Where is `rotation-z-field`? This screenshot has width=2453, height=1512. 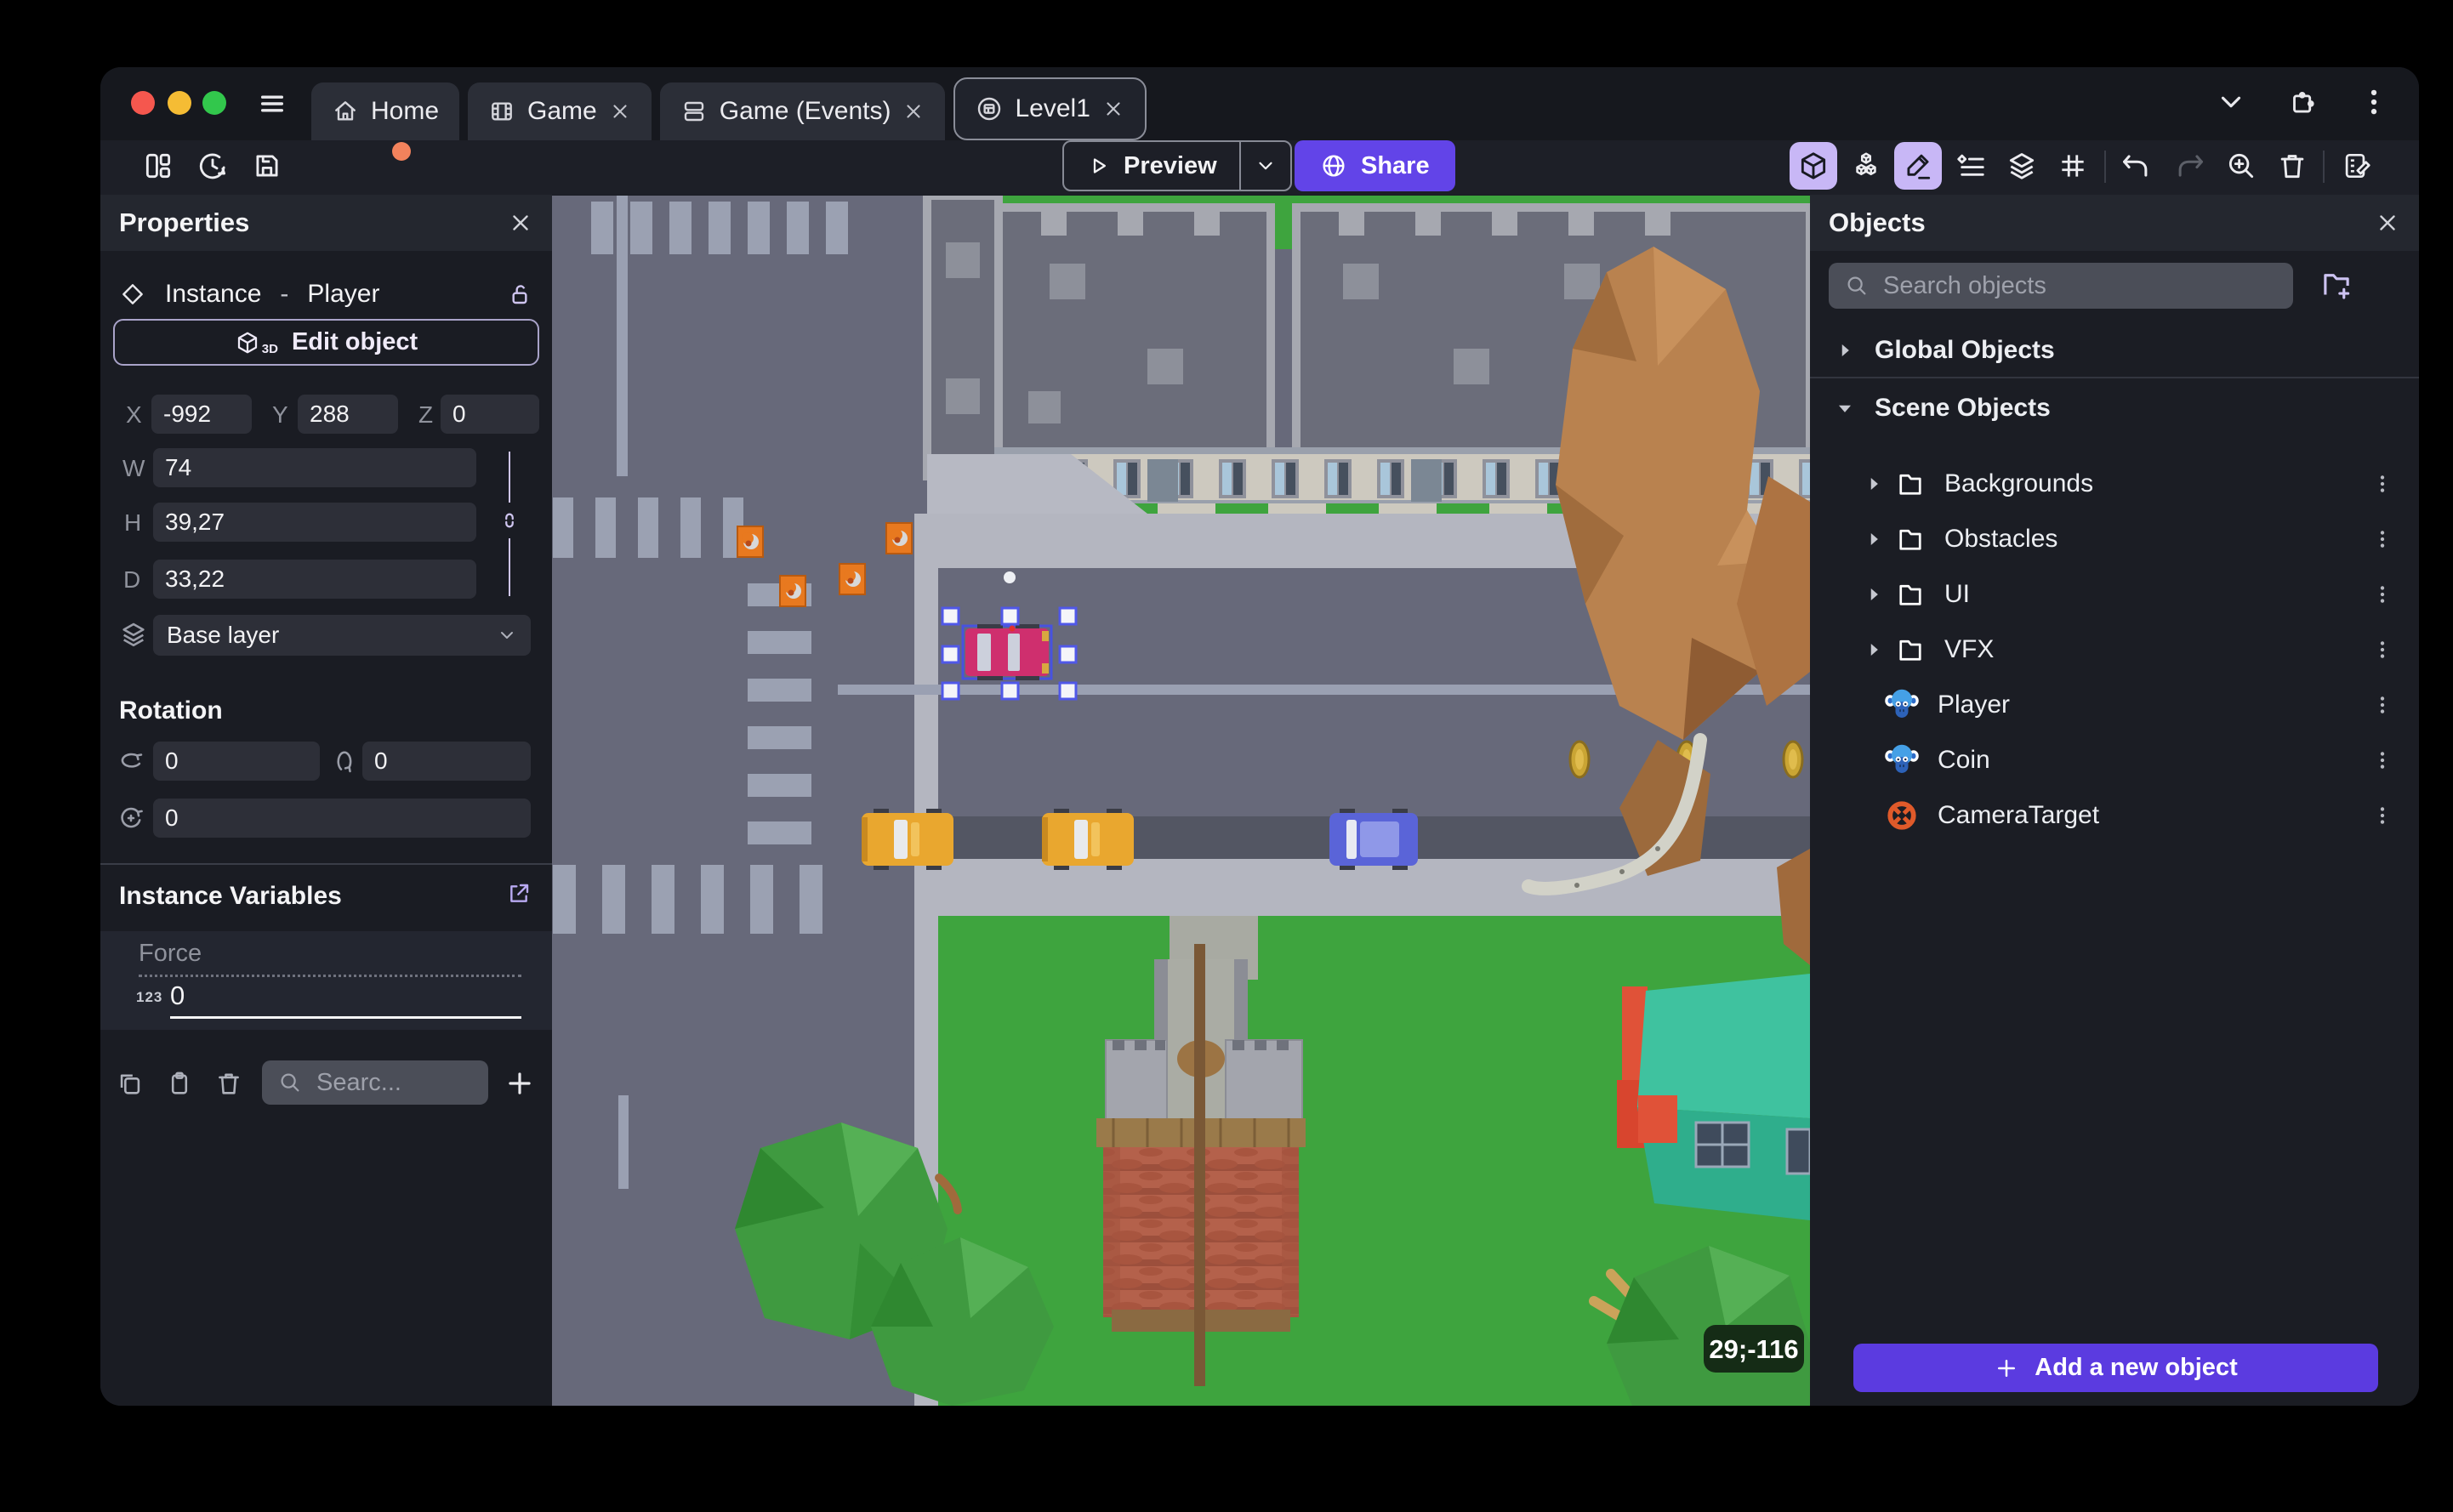 rotation-z-field is located at coordinates (342, 818).